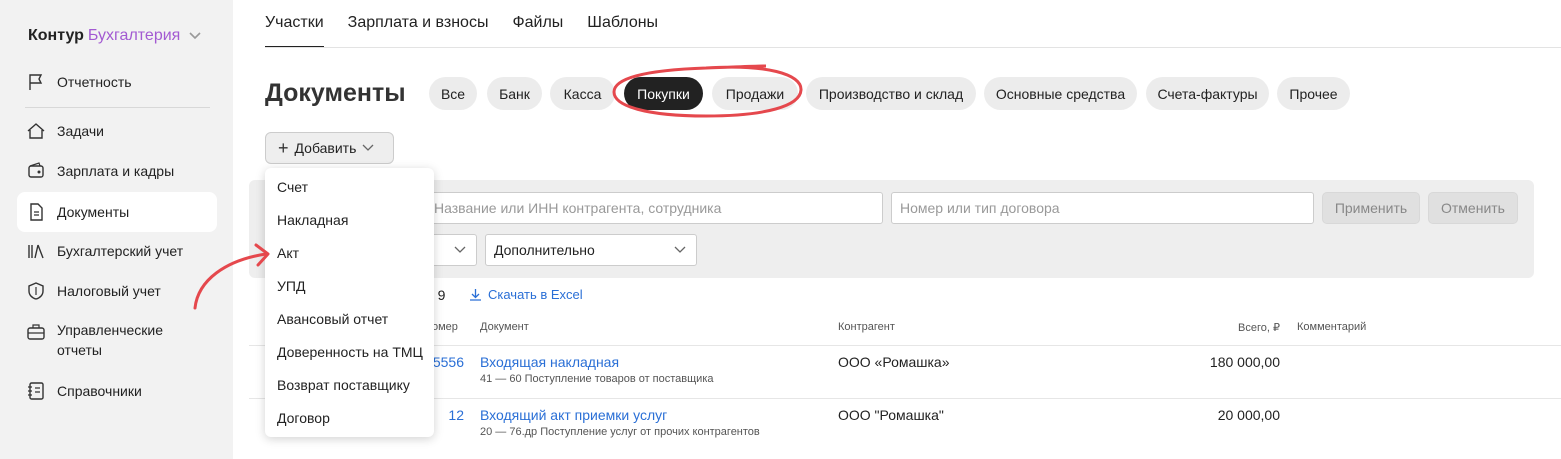  What do you see at coordinates (504, 327) in the screenshot?
I see `col-header-document: Документ` at bounding box center [504, 327].